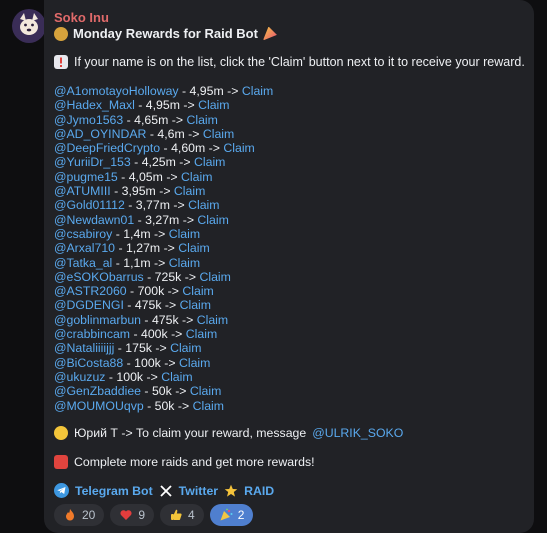  What do you see at coordinates (61, 62) in the screenshot?
I see `exclamation-icon` at bounding box center [61, 62].